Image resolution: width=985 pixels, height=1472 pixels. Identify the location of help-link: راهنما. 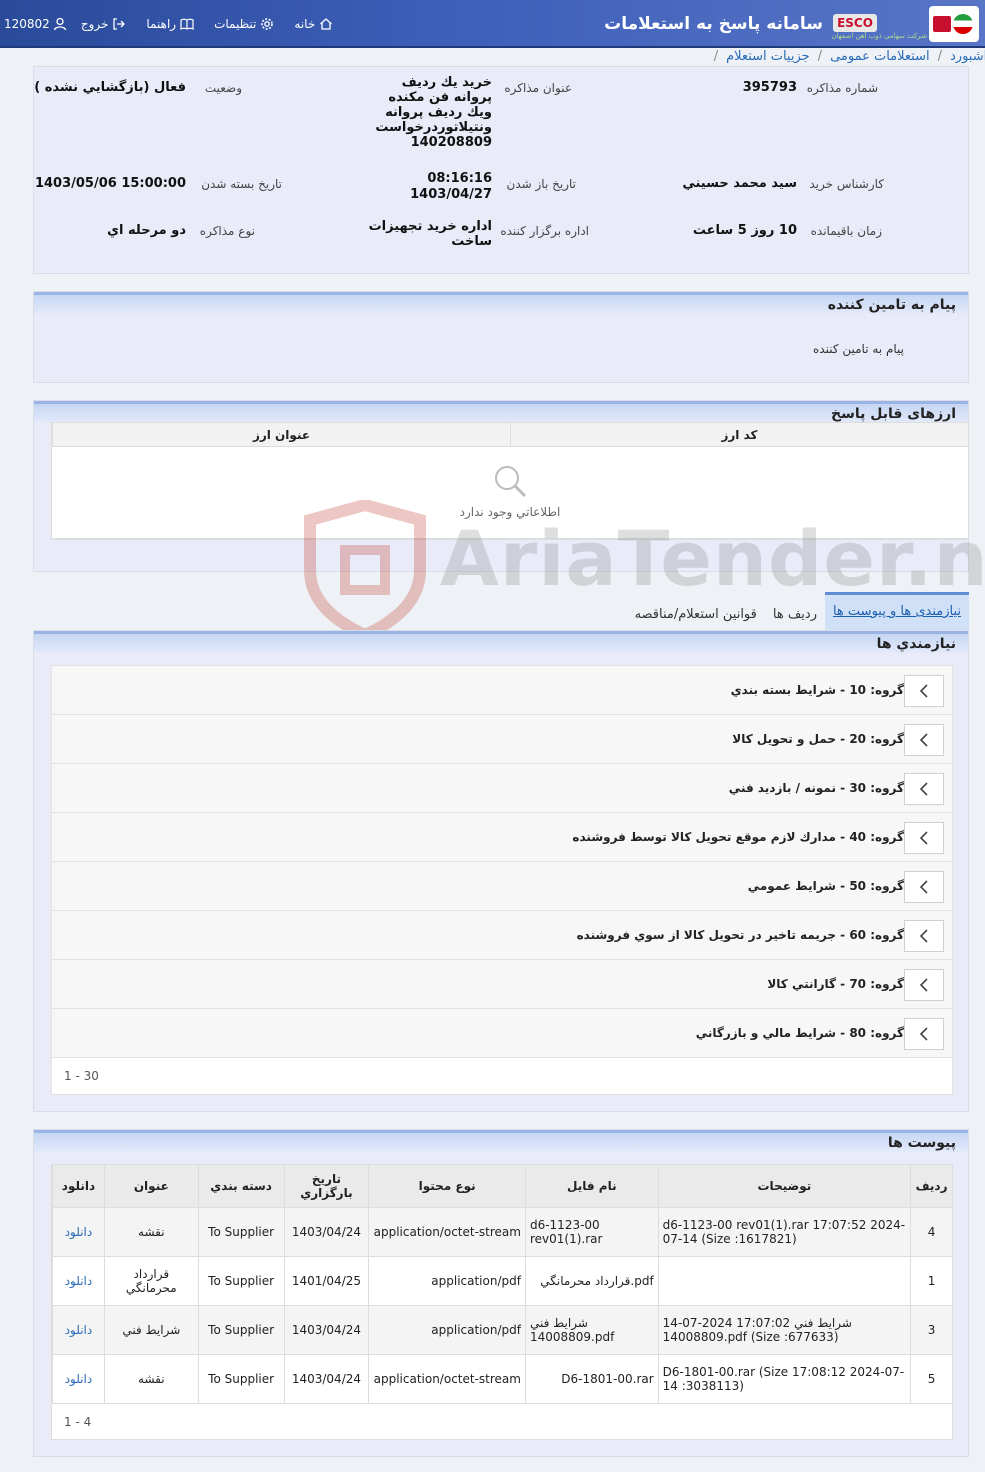
(170, 24).